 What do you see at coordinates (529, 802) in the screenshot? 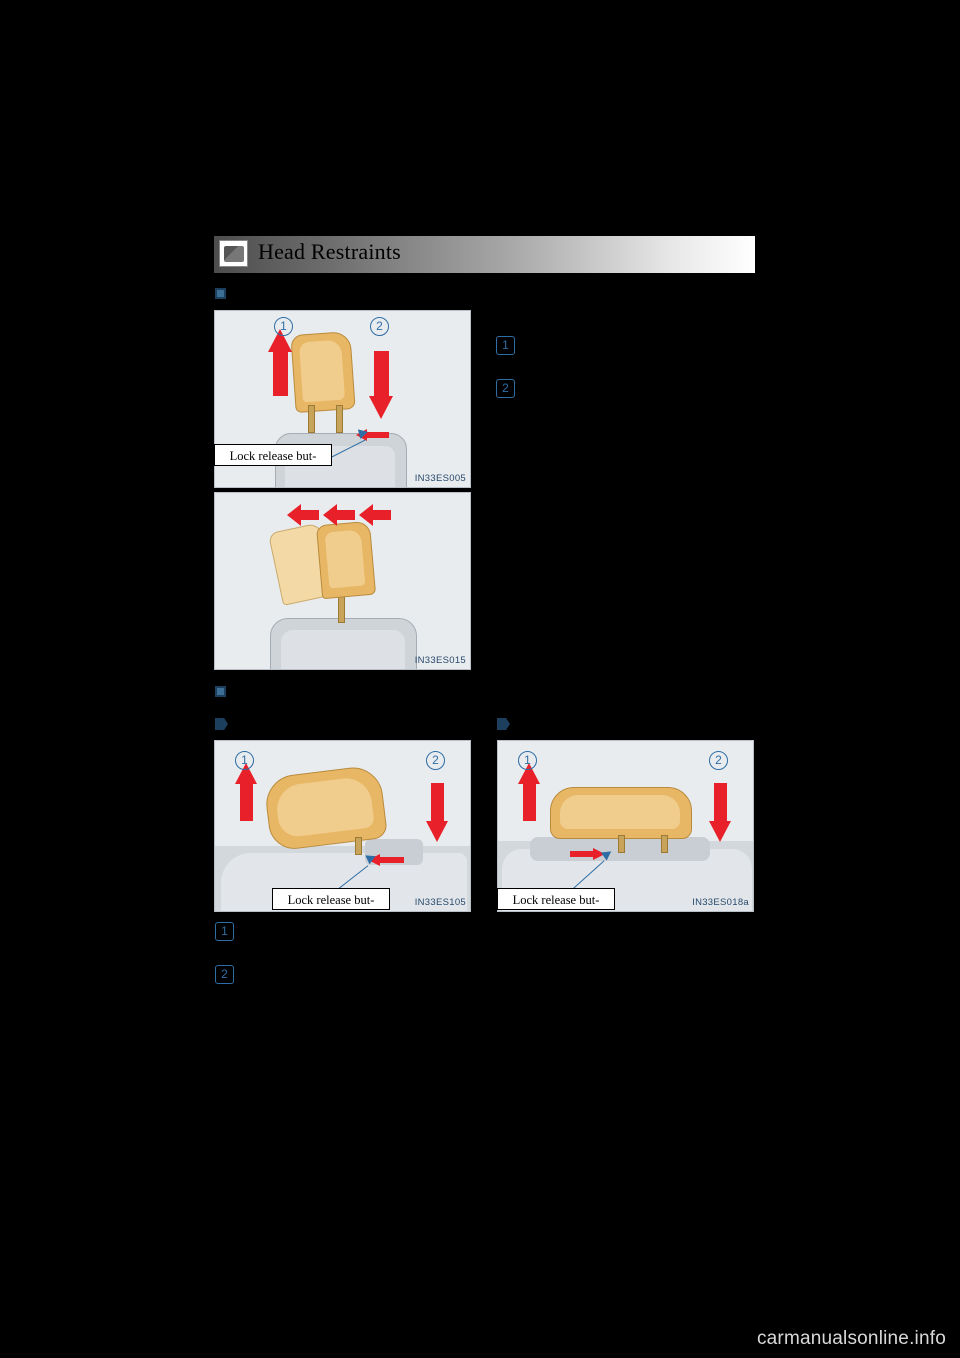
I see `rear-center-arrow-up-shaft` at bounding box center [529, 802].